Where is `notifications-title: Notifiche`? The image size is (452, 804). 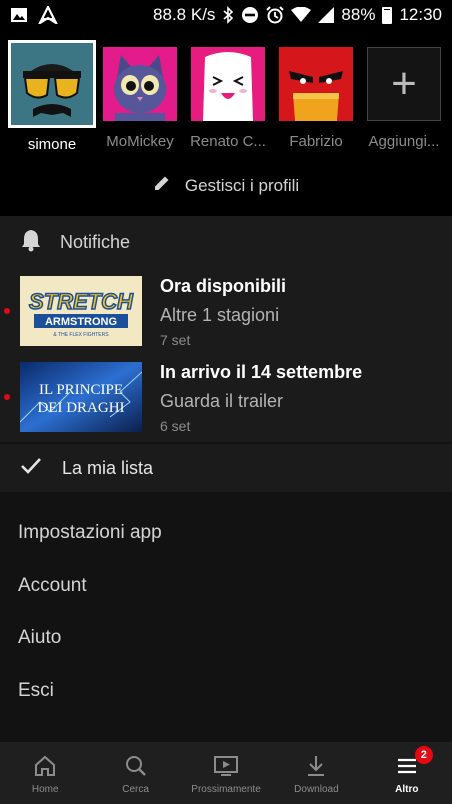 notifications-title: Notifiche is located at coordinates (95, 241).